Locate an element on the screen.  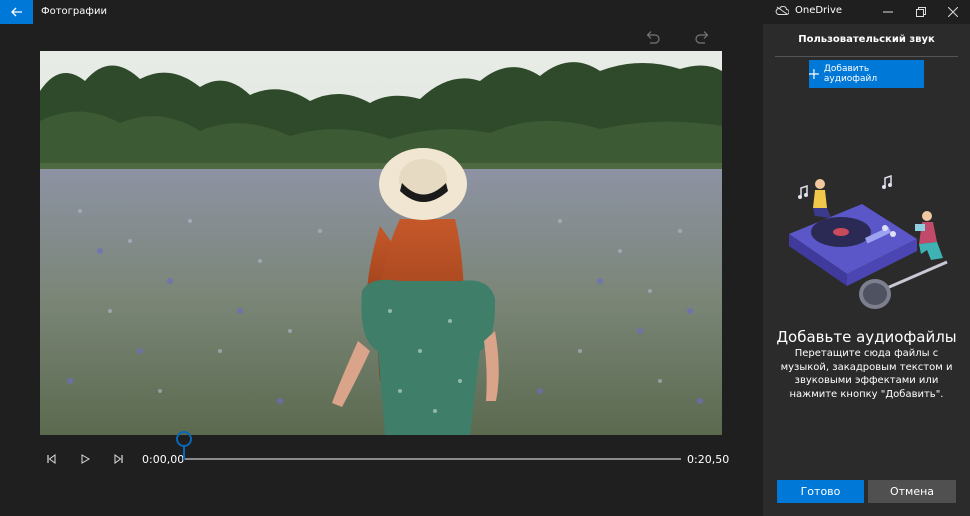
onedrive-account: OneDrive is located at coordinates (808, 10).